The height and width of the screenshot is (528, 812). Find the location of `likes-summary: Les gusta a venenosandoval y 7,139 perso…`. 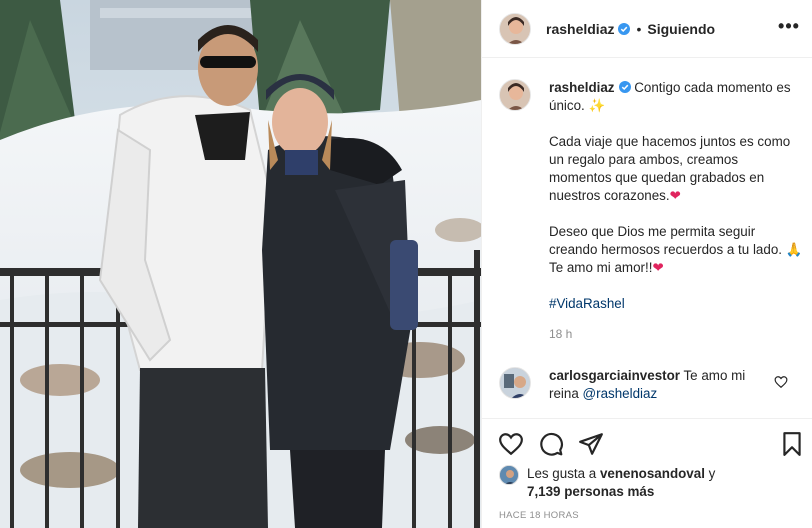

likes-summary: Les gusta a venenosandoval y 7,139 perso… is located at coordinates (607, 483).